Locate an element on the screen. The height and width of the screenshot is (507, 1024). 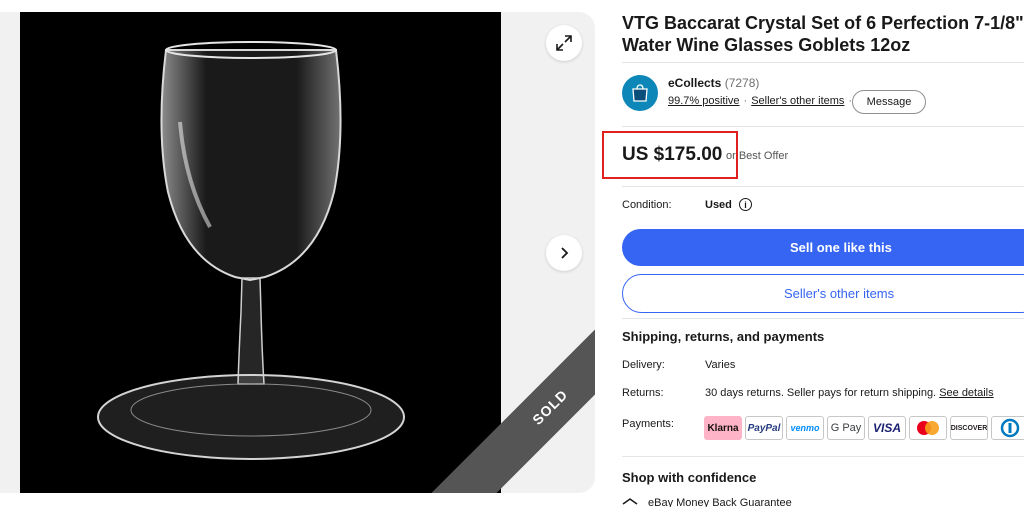
expand-button is located at coordinates (564, 43).